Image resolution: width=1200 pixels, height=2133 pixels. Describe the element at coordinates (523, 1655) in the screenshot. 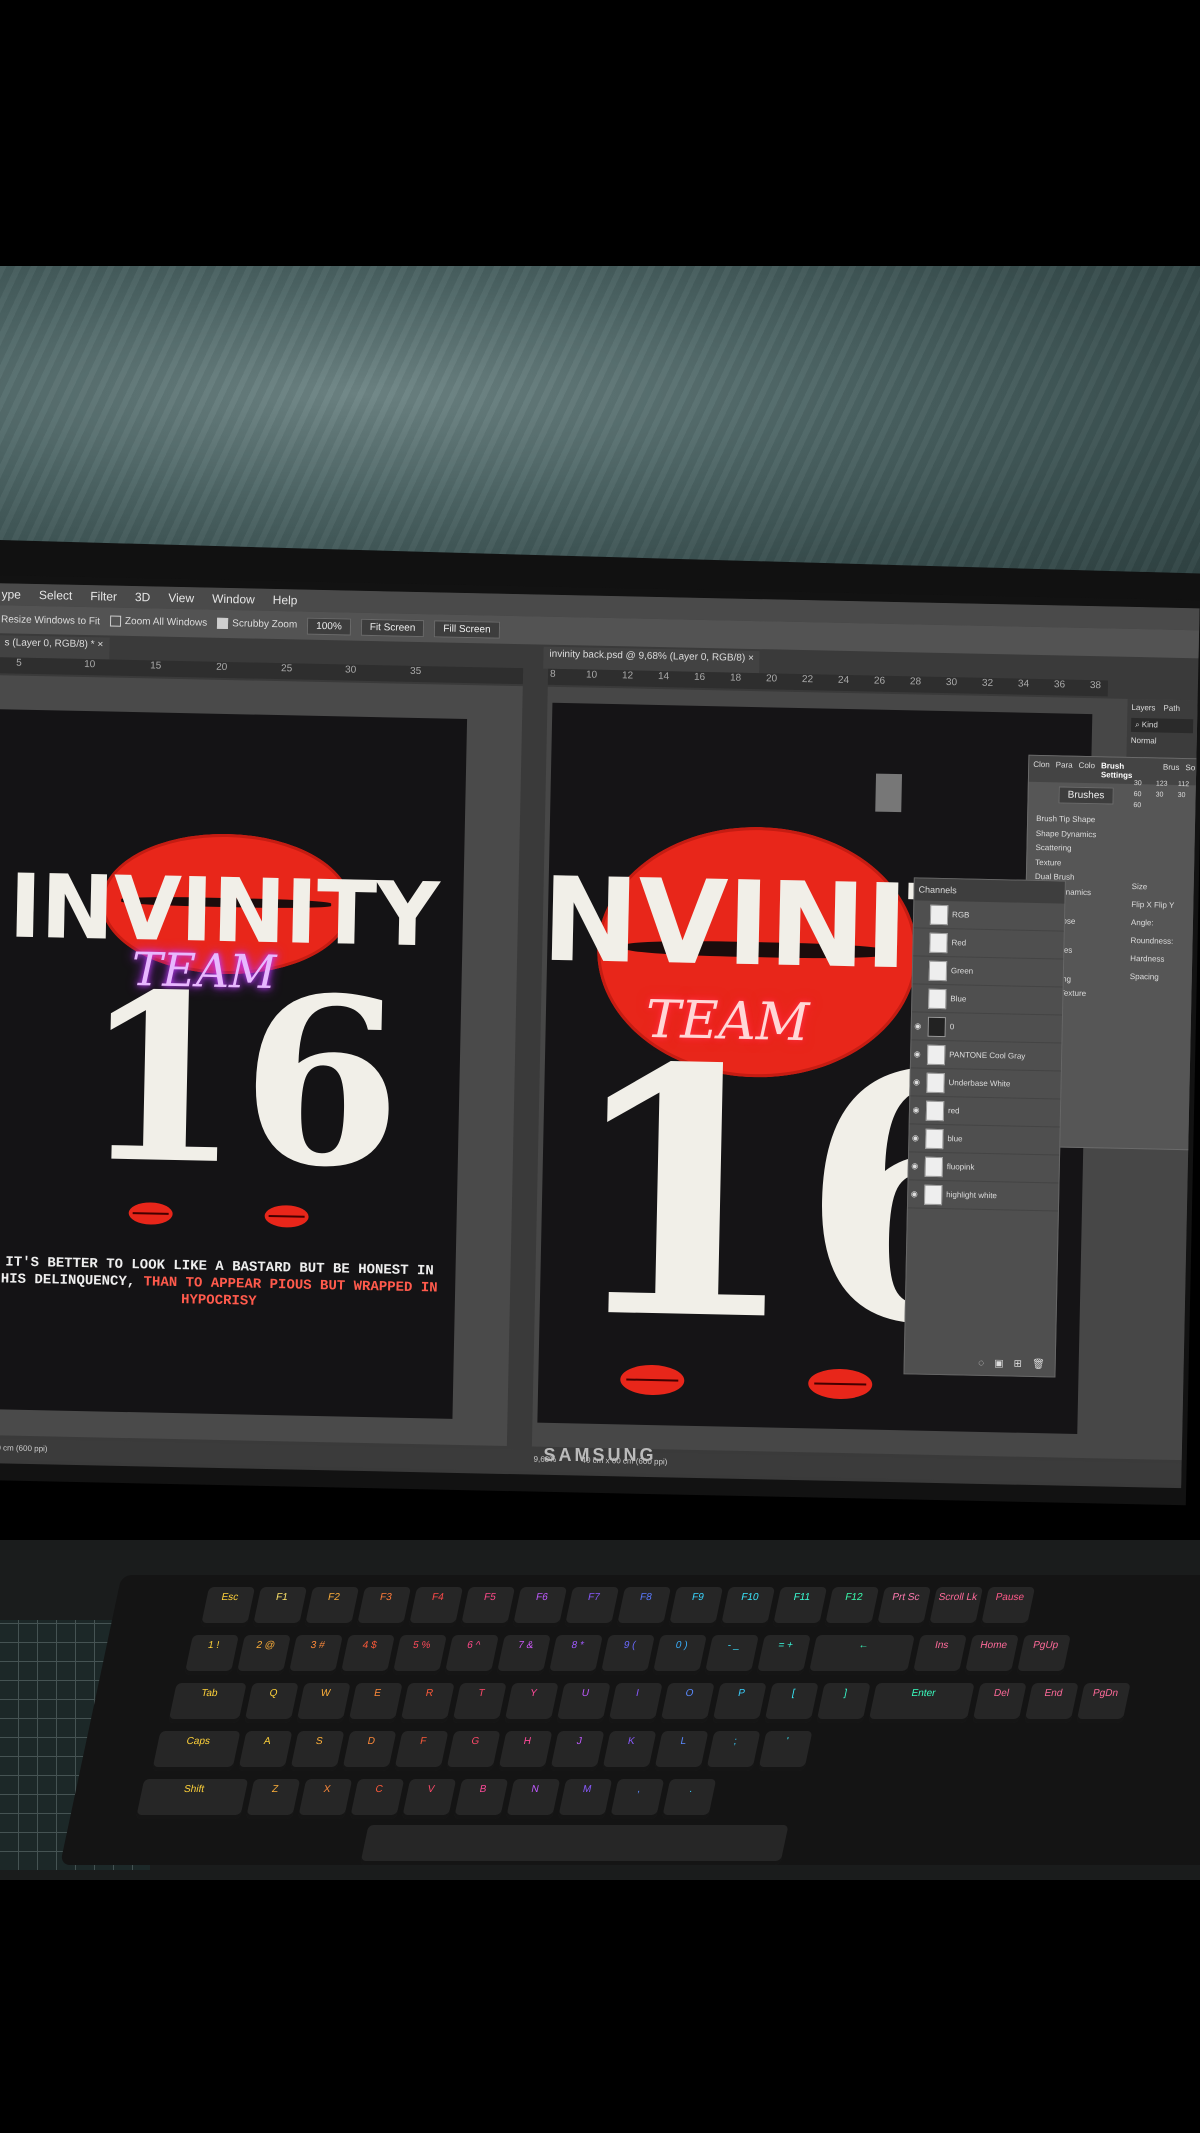

I see `key: 7 &` at that location.